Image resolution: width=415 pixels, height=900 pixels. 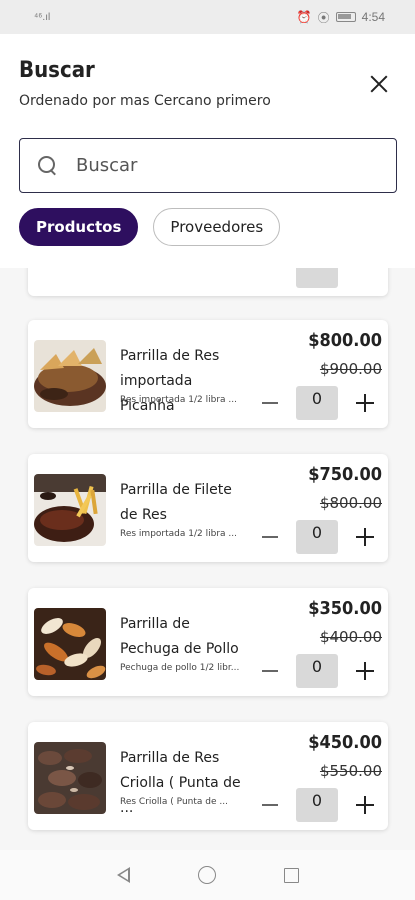 What do you see at coordinates (350, 503) in the screenshot?
I see `product-old-price: $800.00` at bounding box center [350, 503].